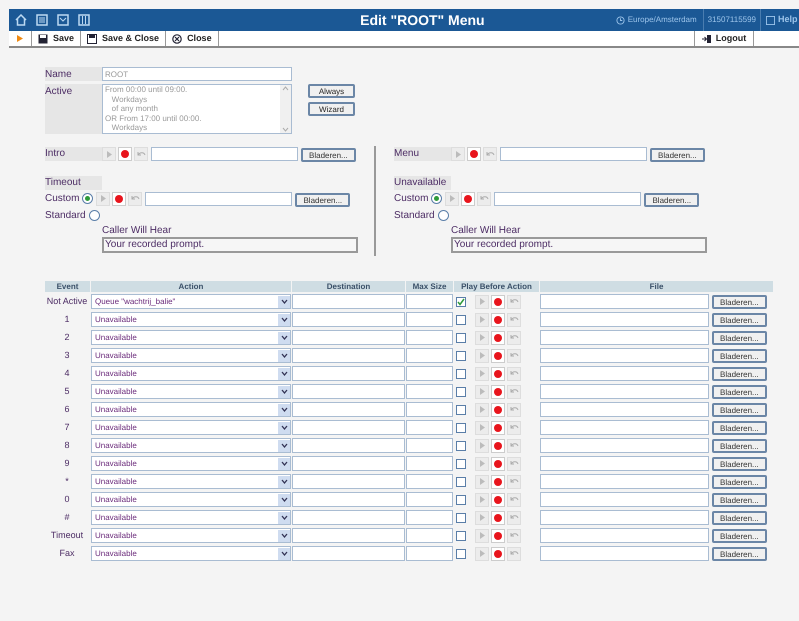 This screenshot has width=799, height=621. What do you see at coordinates (57, 38) in the screenshot?
I see `toolbar-button: Save` at bounding box center [57, 38].